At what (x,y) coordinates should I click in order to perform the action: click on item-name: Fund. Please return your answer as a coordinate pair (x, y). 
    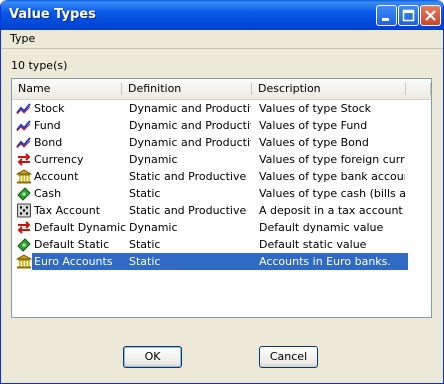
    Looking at the image, I should click on (47, 125).